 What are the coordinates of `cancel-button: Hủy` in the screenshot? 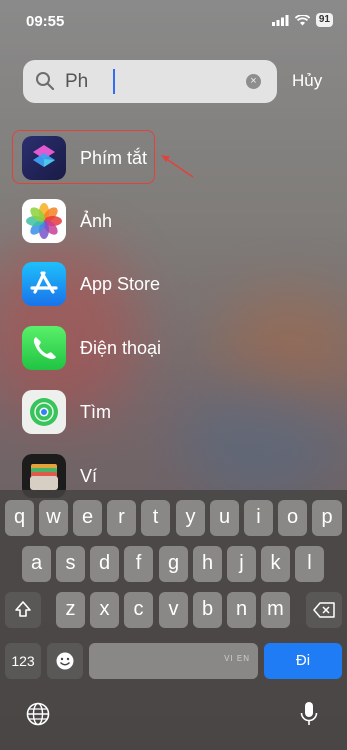 It's located at (307, 81).